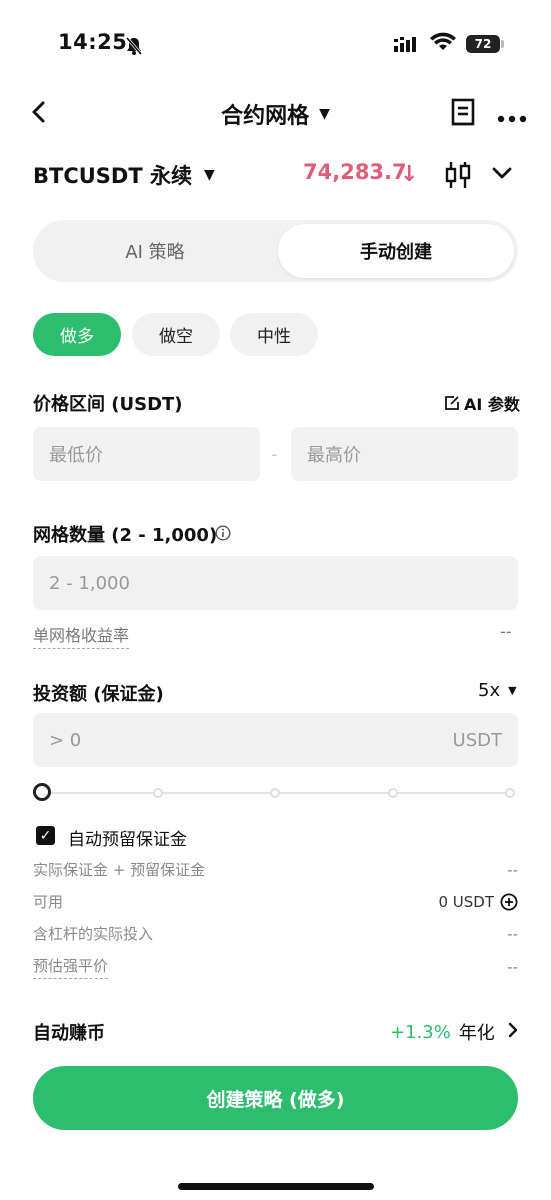 This screenshot has width=551, height=1200. What do you see at coordinates (275, 251) in the screenshot?
I see `strategy-mode-tabs: AI 策略 手动创建` at bounding box center [275, 251].